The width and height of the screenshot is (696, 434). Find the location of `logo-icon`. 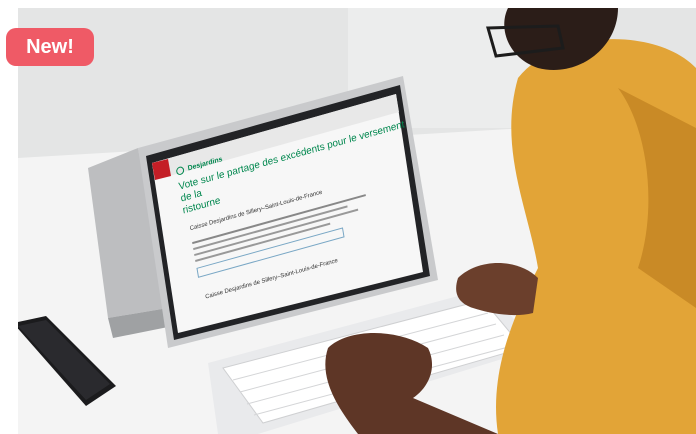

logo-icon is located at coordinates (180, 170).